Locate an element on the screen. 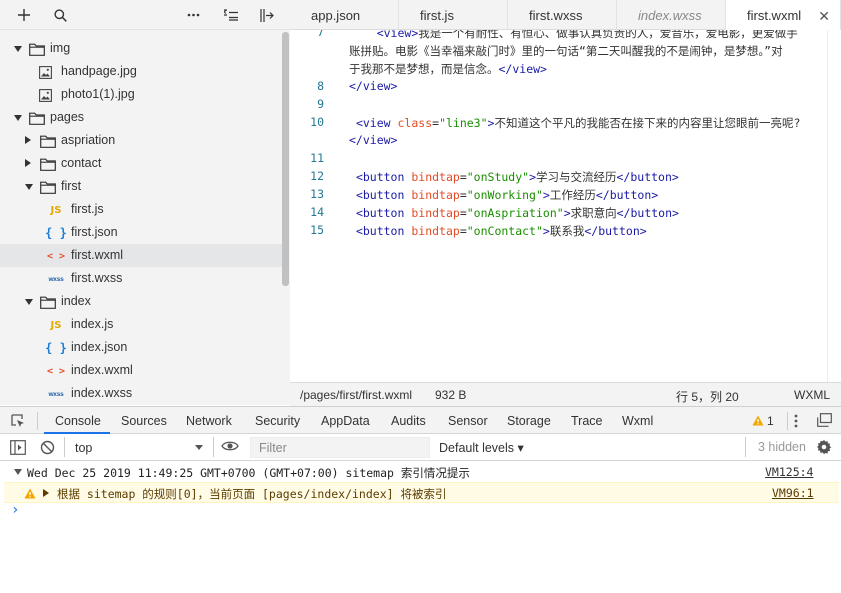 This screenshot has height=593, width=841. tab-label: first.js is located at coordinates (437, 15).